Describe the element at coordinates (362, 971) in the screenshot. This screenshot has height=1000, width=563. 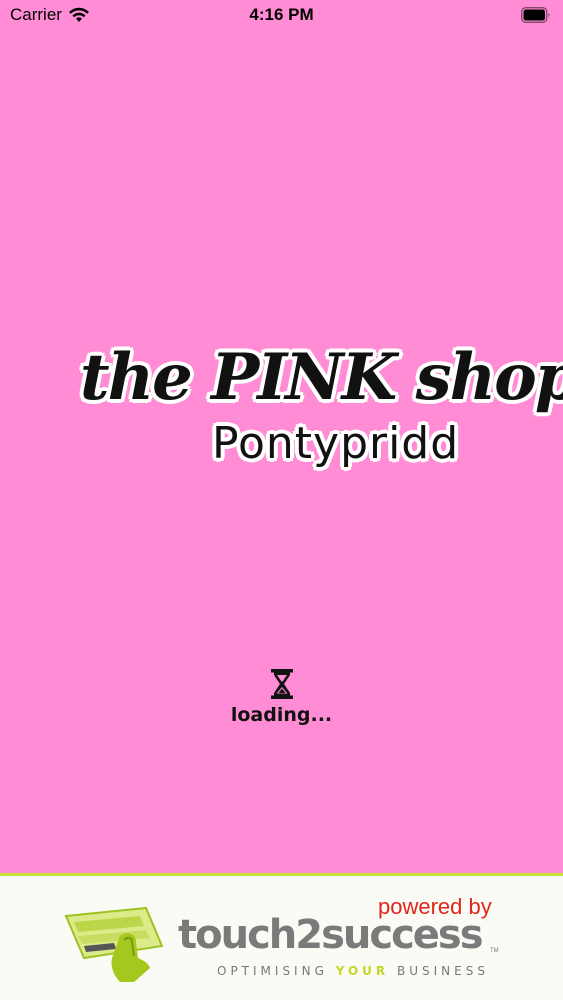
I see `tagline-highlight: YOUR` at that location.